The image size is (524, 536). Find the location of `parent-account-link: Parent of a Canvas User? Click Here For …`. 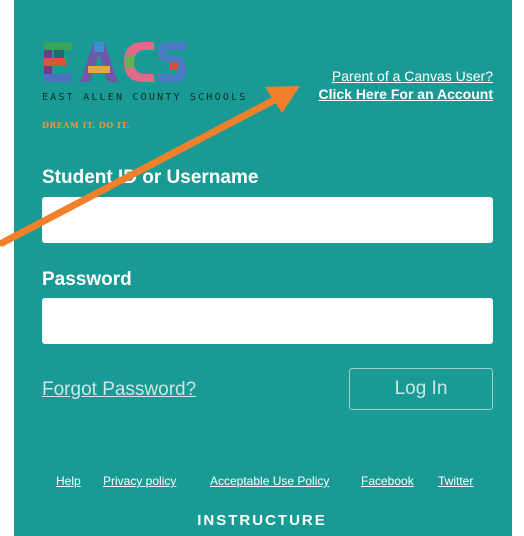

parent-account-link: Parent of a Canvas User? Click Here For … is located at coordinates (405, 85).